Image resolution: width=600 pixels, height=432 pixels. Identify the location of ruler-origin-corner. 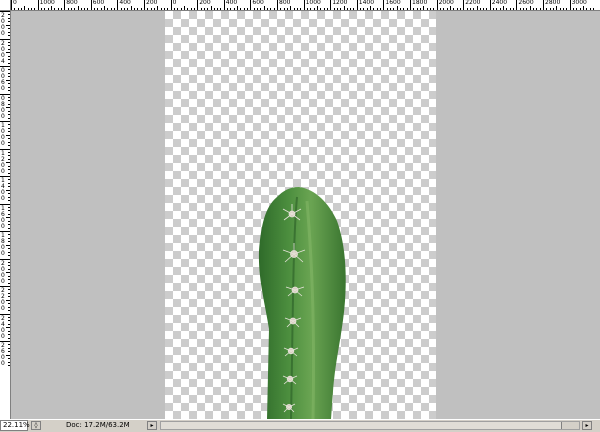
(5, 5).